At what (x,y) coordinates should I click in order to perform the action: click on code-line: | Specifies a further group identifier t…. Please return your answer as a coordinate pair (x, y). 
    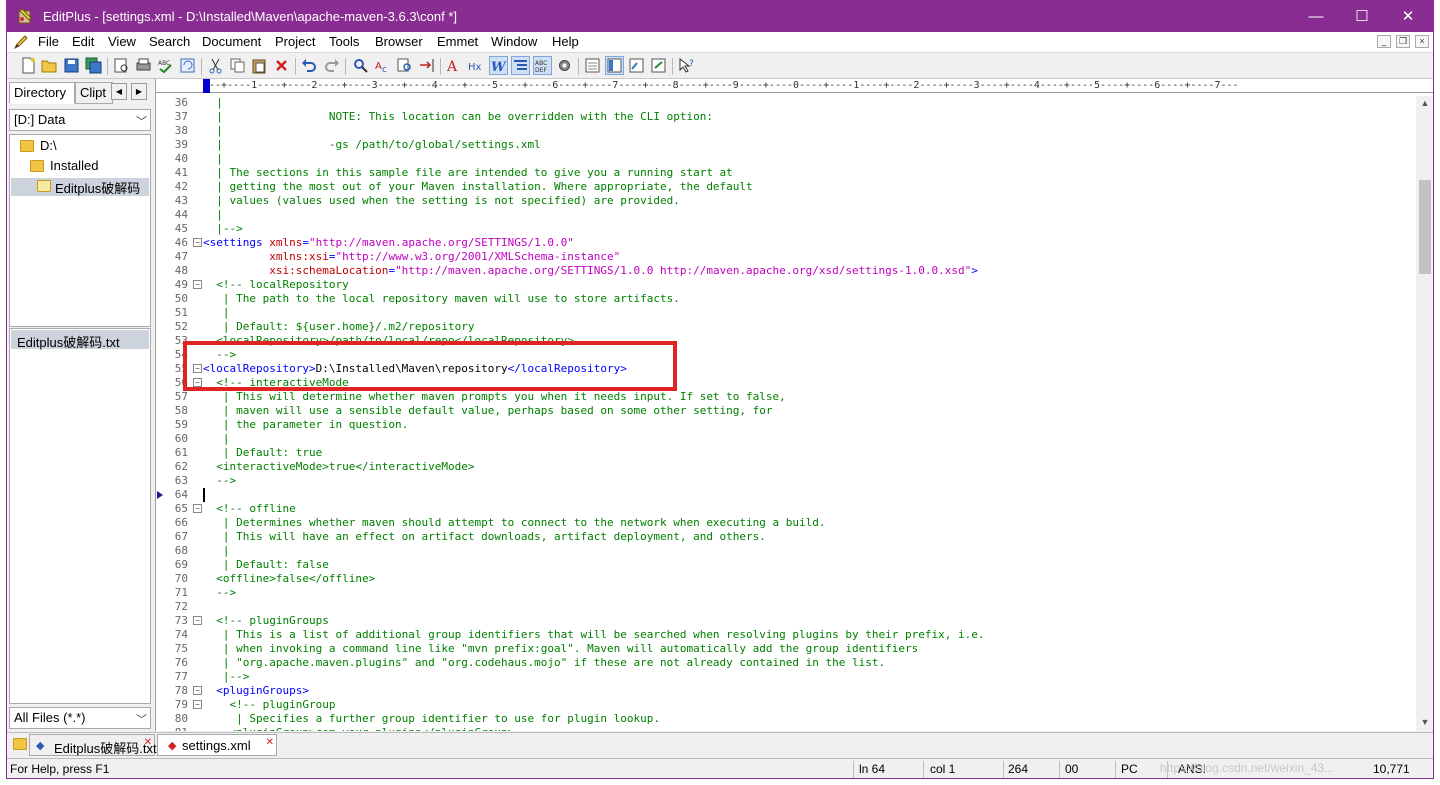
    Looking at the image, I should click on (431, 719).